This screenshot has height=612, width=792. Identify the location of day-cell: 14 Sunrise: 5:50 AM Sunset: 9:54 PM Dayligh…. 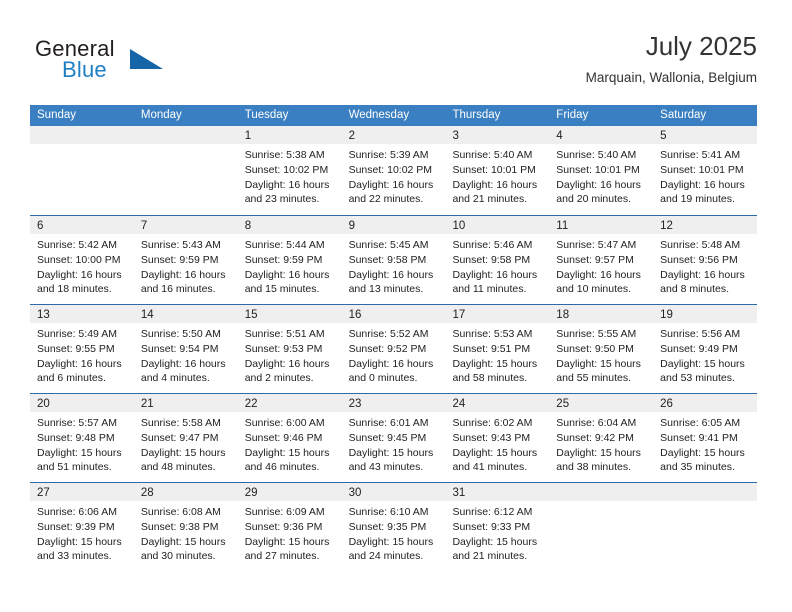
(185, 349).